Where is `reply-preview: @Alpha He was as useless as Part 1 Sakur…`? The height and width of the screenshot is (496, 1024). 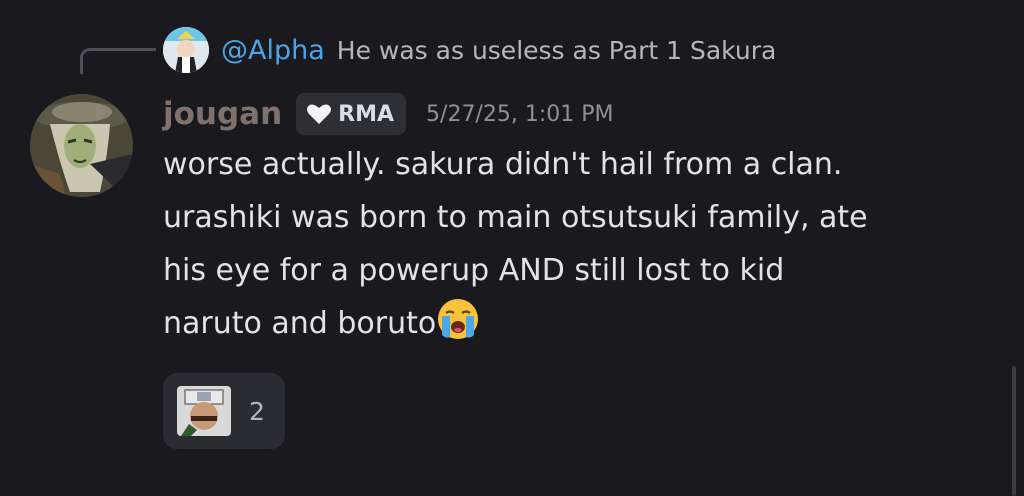 reply-preview: @Alpha He was as useless as Part 1 Sakur… is located at coordinates (469, 50).